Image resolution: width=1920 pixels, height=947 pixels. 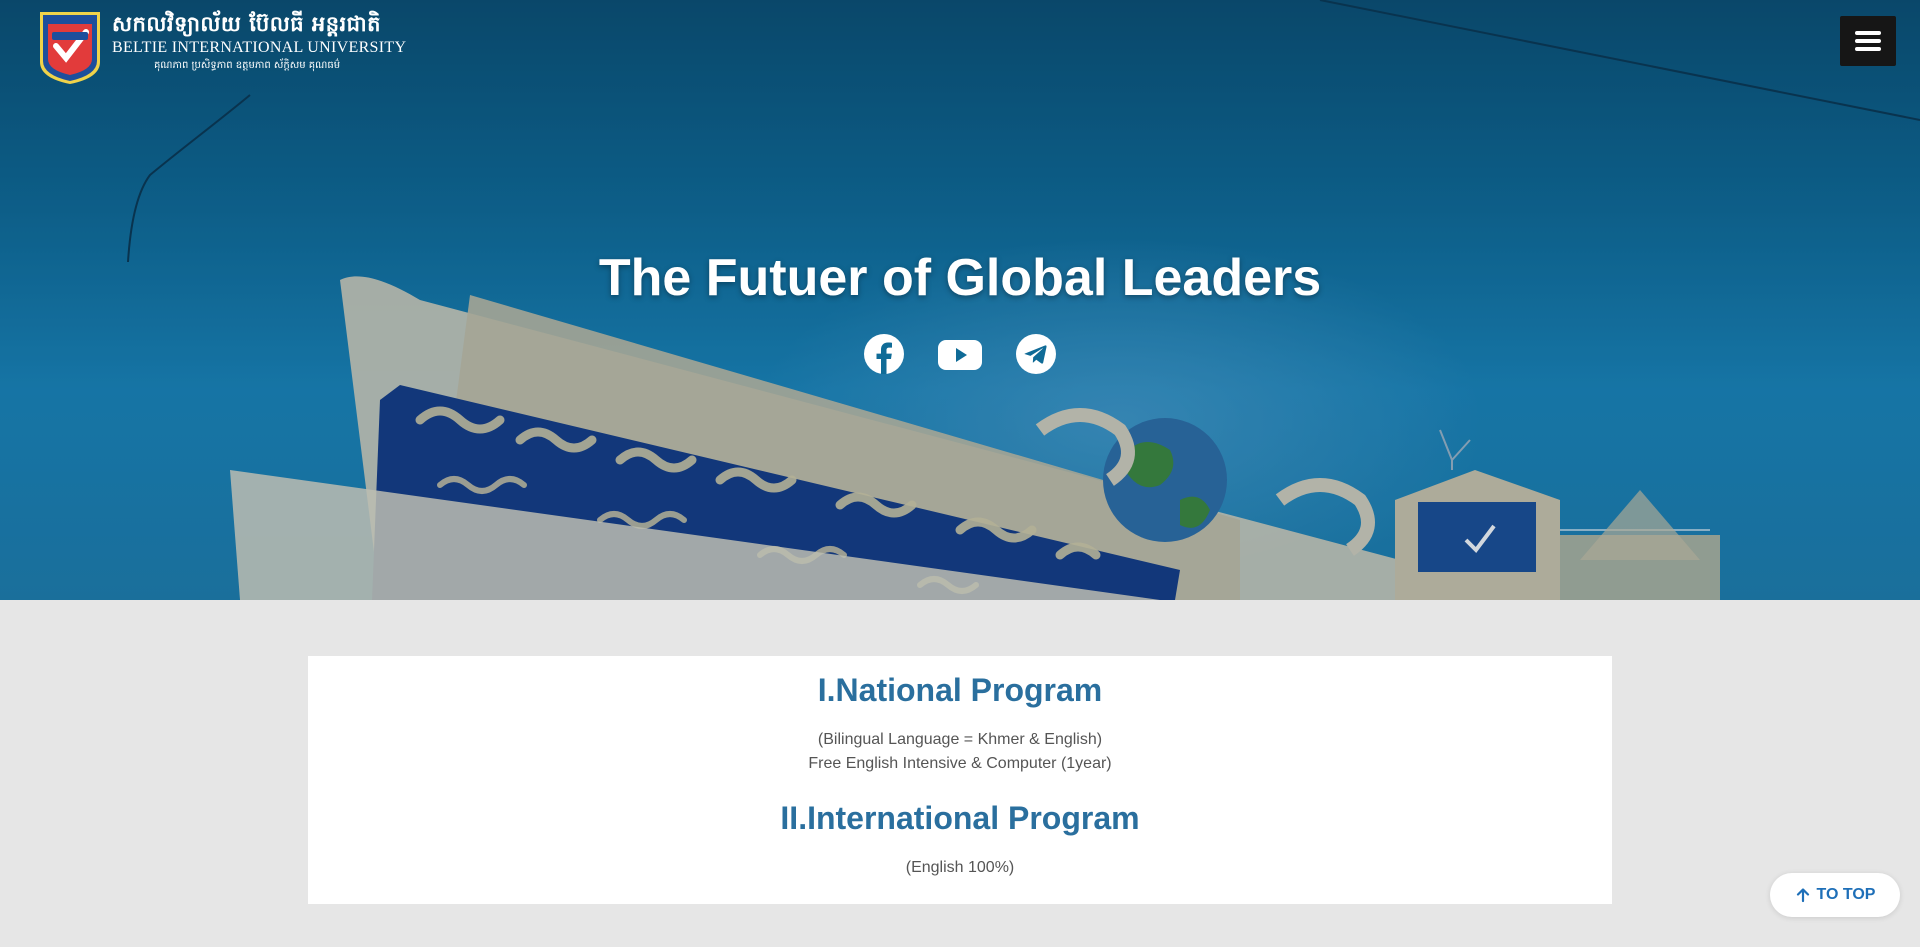 I want to click on hero-title: The Futuer of Global Leaders, so click(x=960, y=278).